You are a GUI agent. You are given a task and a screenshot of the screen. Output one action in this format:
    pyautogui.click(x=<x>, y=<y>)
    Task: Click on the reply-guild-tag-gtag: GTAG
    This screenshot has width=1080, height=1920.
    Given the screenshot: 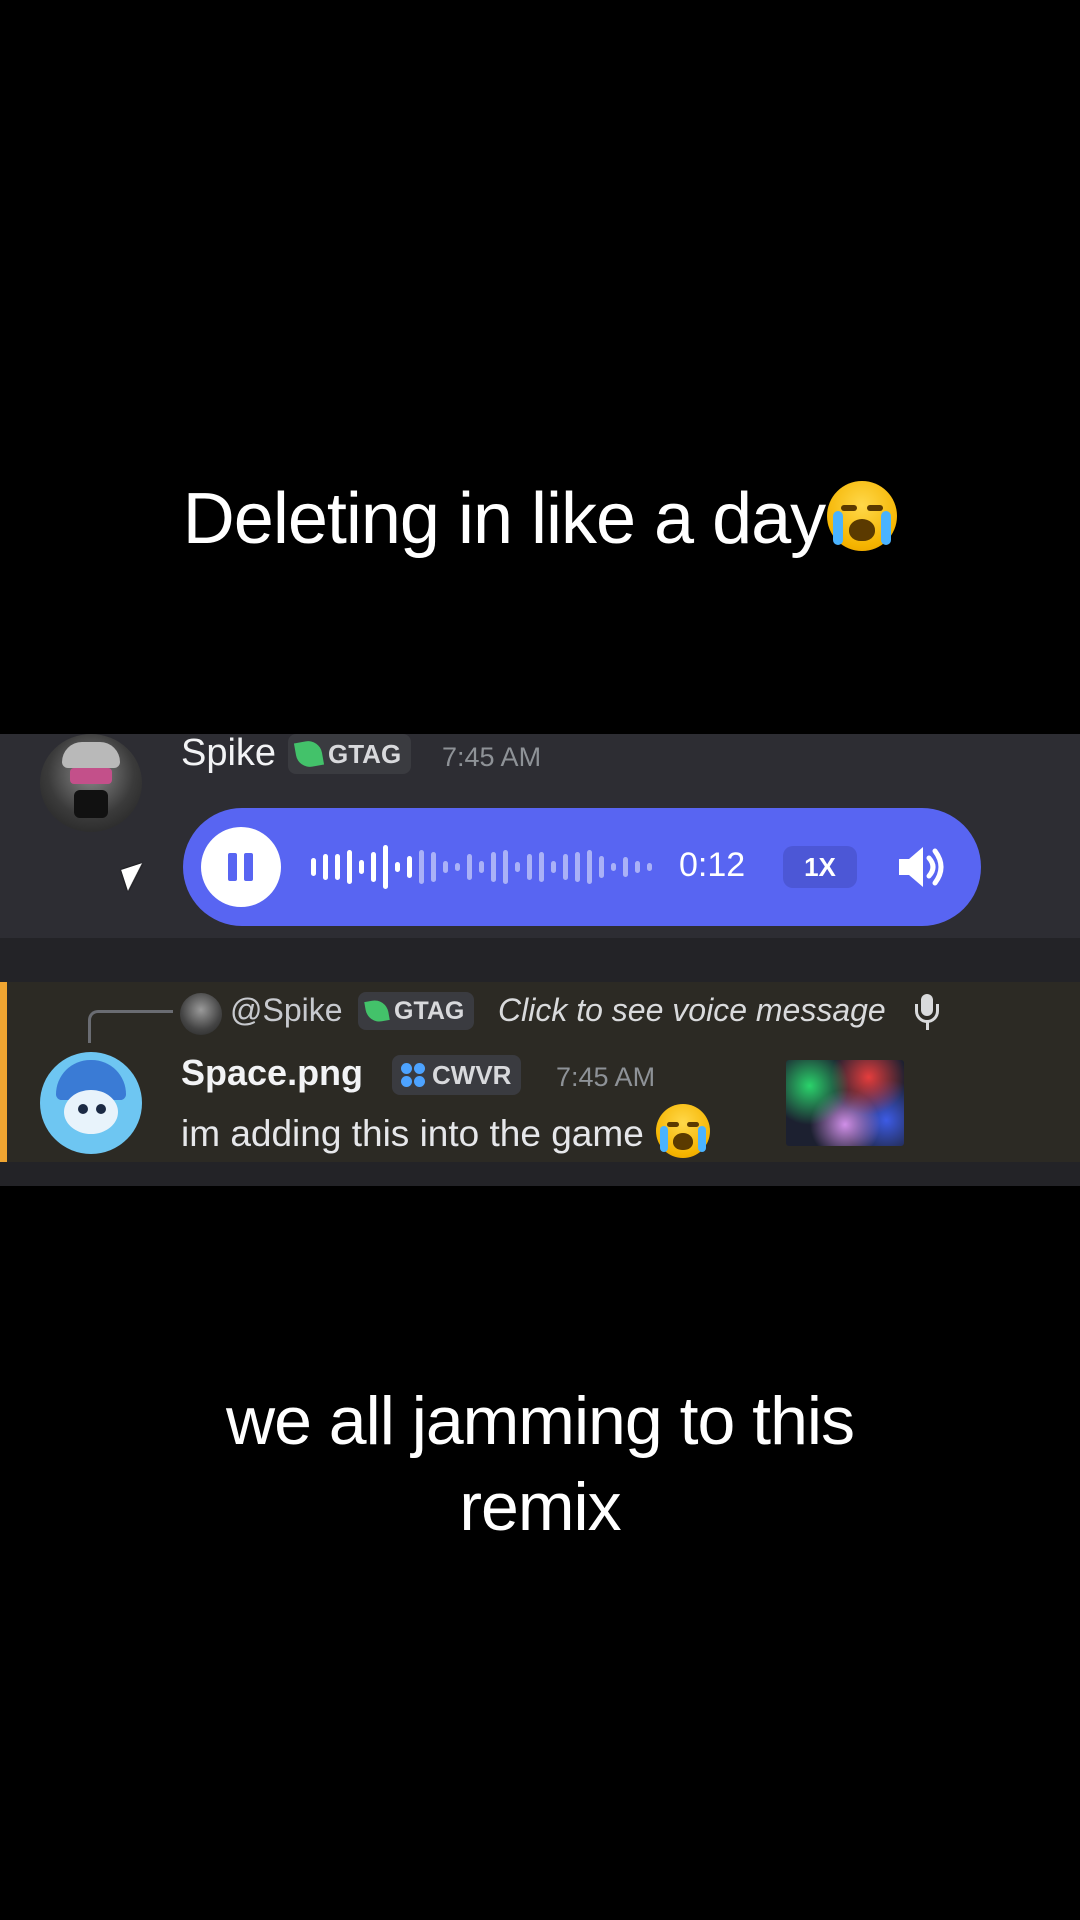 What is the action you would take?
    pyautogui.click(x=416, y=1011)
    